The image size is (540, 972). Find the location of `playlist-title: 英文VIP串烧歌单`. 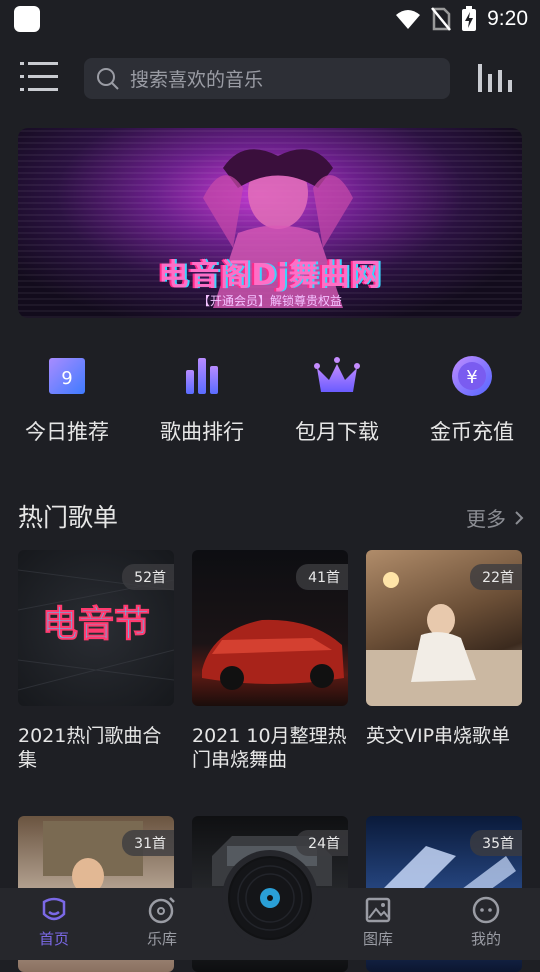

playlist-title: 英文VIP串烧歌单 is located at coordinates (438, 736).